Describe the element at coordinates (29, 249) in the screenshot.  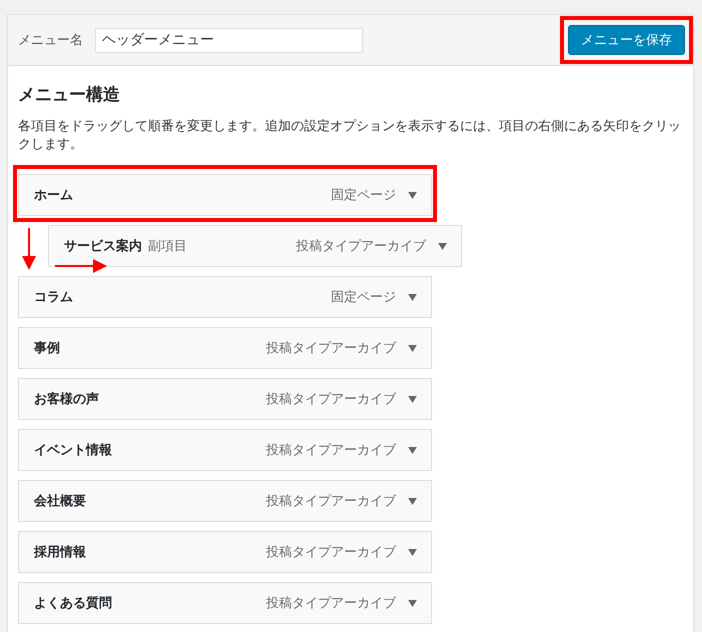
I see `down-arrow` at that location.